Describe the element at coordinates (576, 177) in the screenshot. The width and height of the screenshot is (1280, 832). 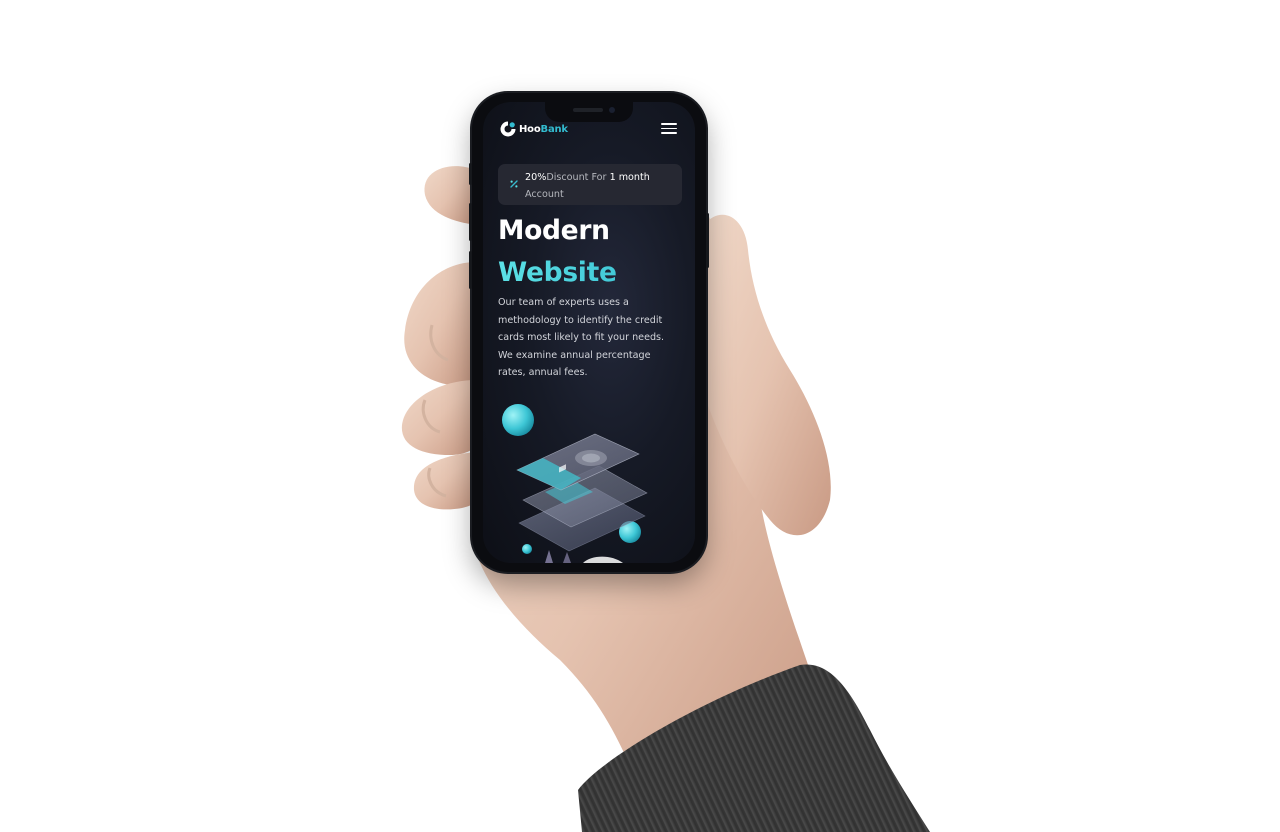
I see `promo-text-middle: Discount For` at that location.